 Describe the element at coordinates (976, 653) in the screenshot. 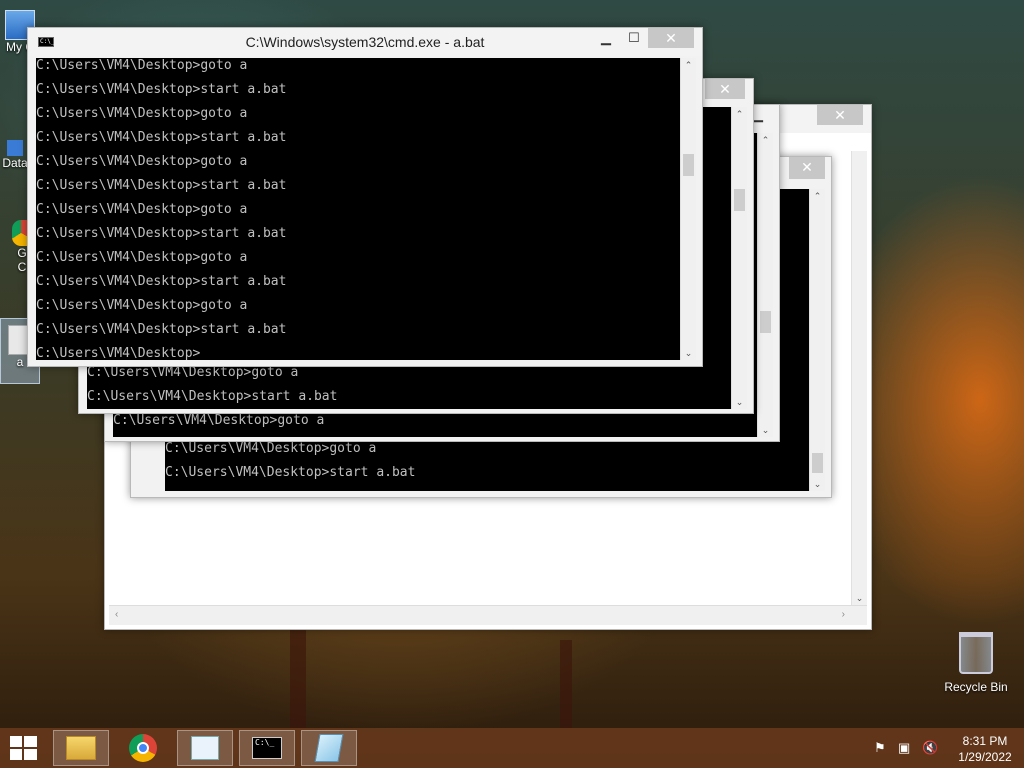

I see `recycle-bin-icon` at that location.